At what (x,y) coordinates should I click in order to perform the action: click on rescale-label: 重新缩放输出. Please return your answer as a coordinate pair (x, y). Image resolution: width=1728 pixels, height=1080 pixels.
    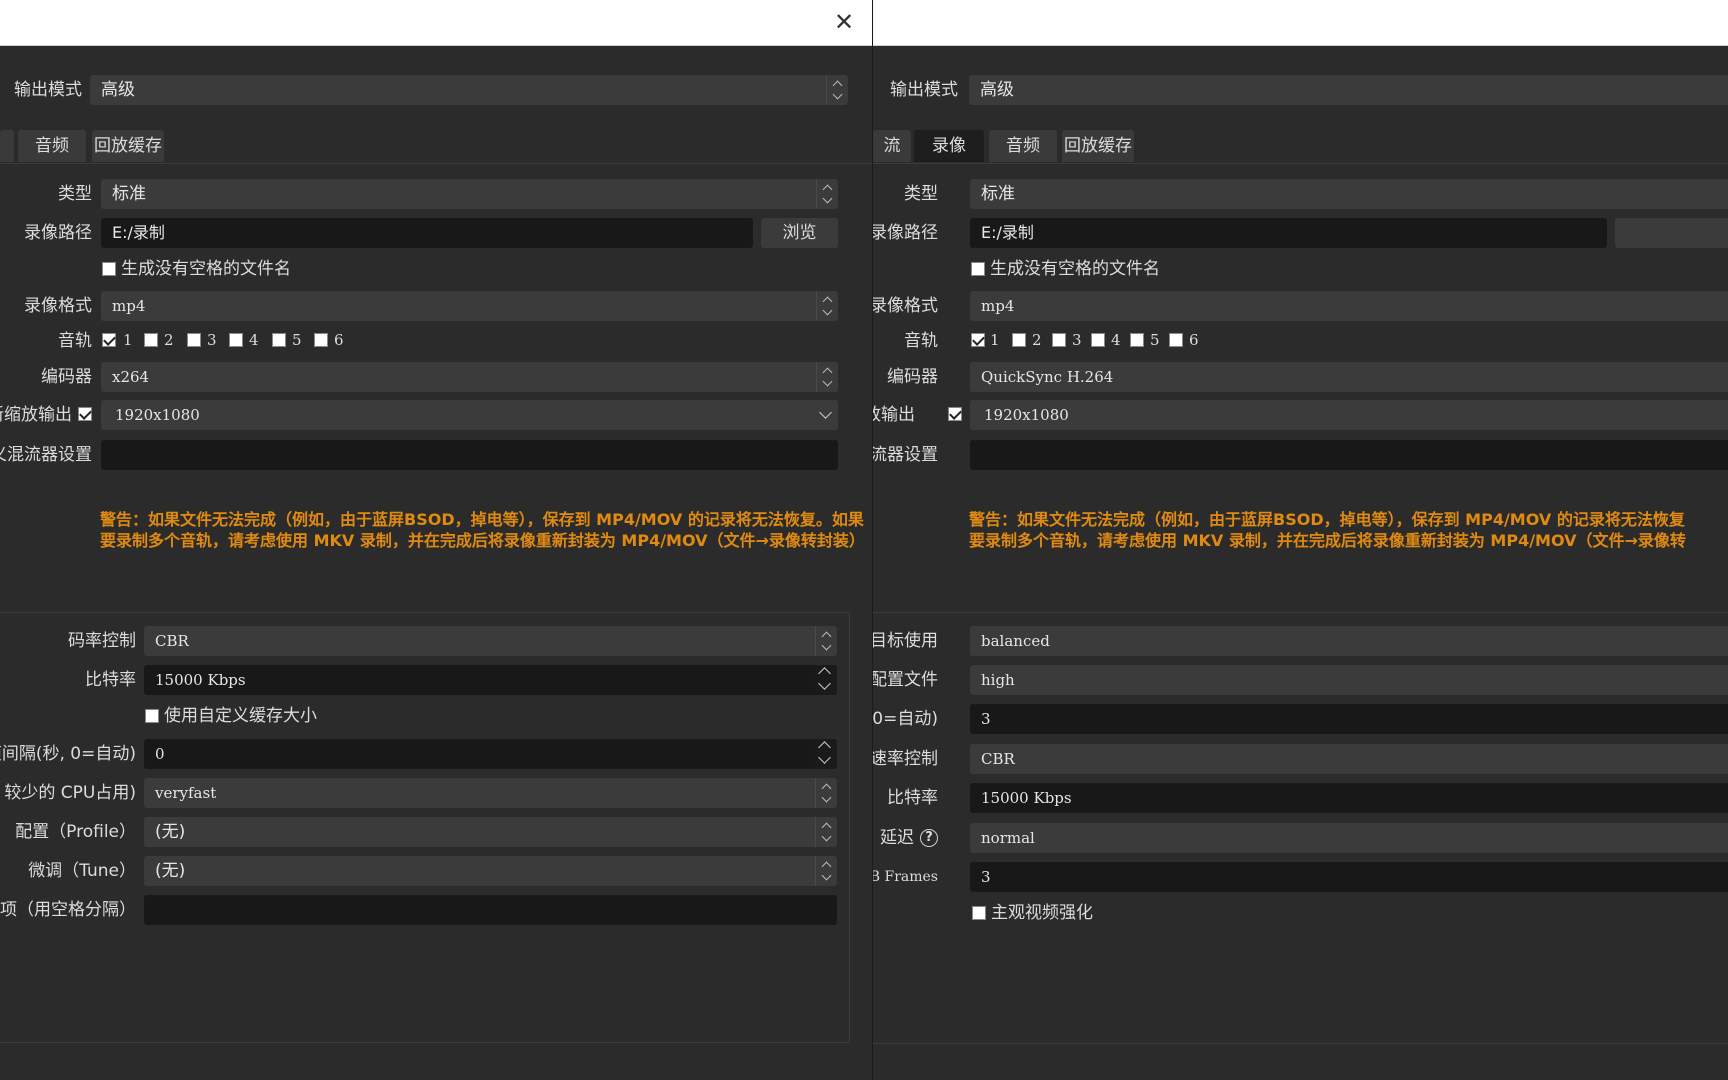
    Looking at the image, I should click on (894, 415).